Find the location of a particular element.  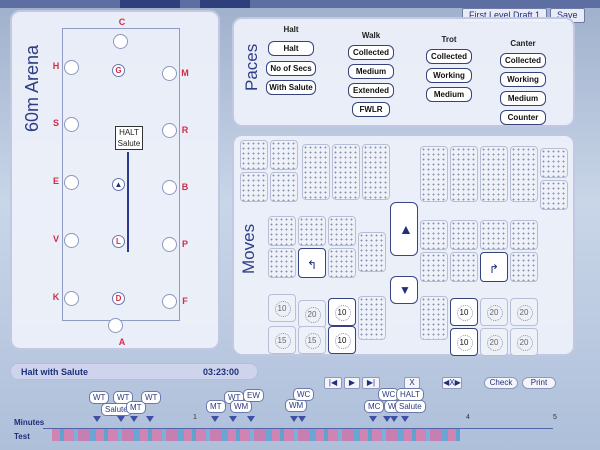

skip-forward-button: ▶| is located at coordinates (371, 383).